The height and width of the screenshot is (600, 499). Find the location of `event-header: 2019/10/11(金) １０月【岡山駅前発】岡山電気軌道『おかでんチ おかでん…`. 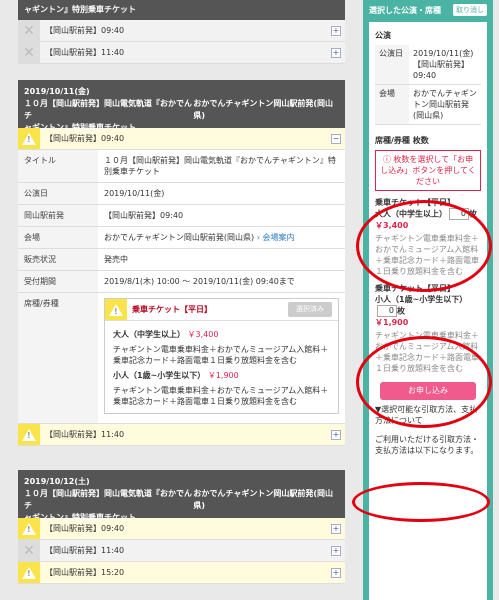

event-header: 2019/10/11(金) １０月【岡山駅前発】岡山電気軌道『おかでんチ おかでん… is located at coordinates (181, 106).